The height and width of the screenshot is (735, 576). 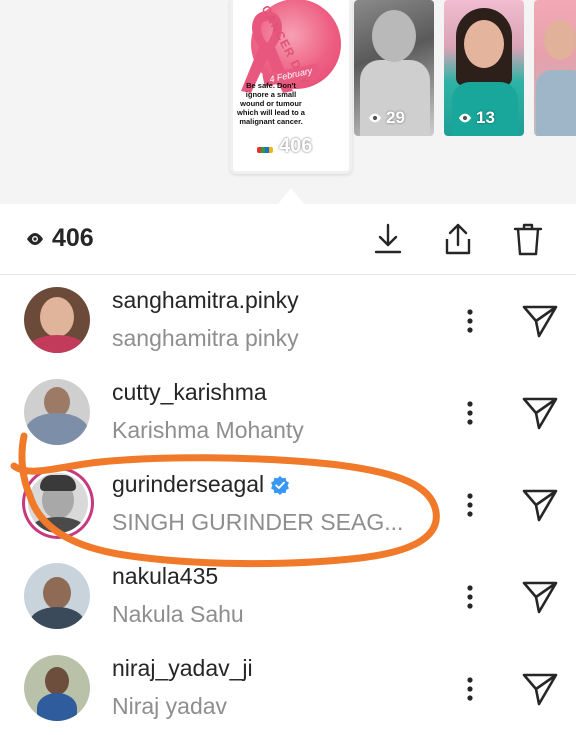 I want to click on viewer-username: cutty_karishma, so click(x=189, y=392).